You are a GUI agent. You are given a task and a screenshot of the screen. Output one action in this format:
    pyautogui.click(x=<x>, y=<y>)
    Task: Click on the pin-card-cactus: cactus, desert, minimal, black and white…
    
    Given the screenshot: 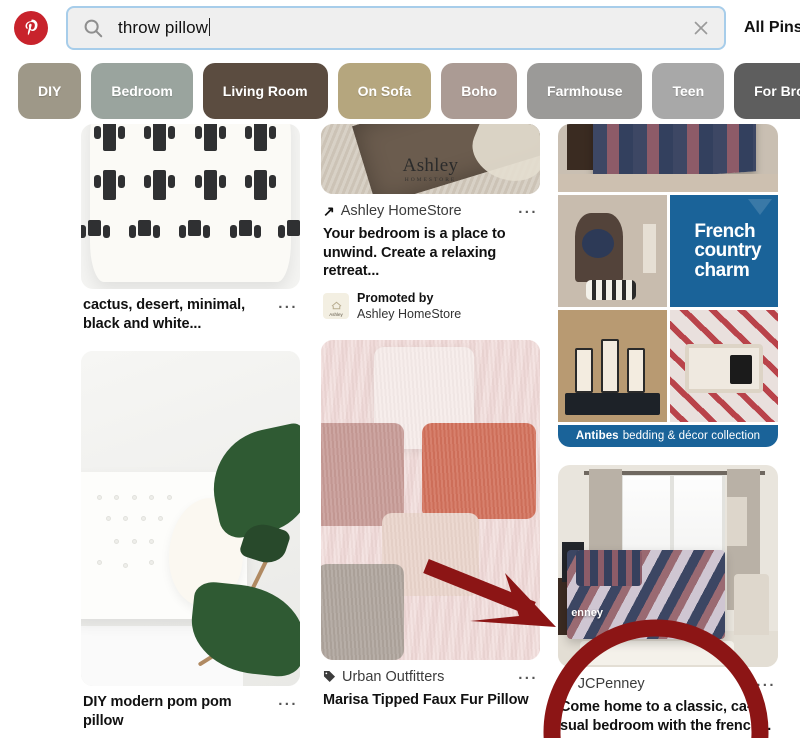 What is the action you would take?
    pyautogui.click(x=190, y=229)
    